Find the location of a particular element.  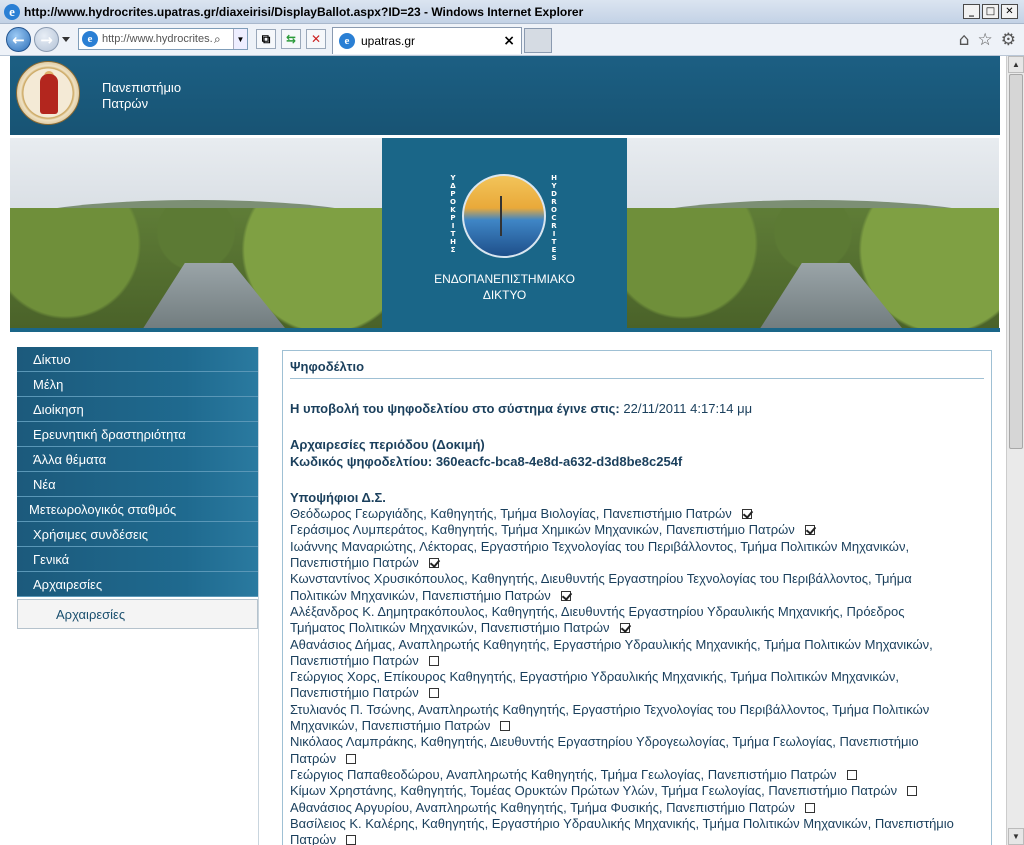

logo-right-vertical-text: HYDROCRITES is located at coordinates (554, 218).